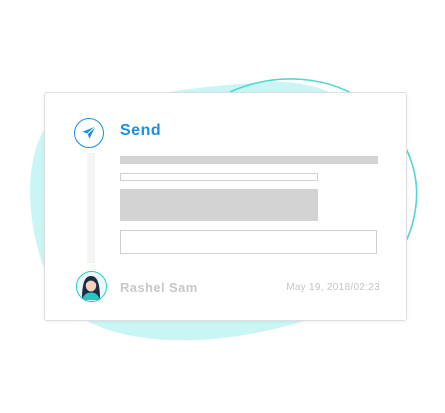  What do you see at coordinates (219, 205) in the screenshot?
I see `placeholder-block` at bounding box center [219, 205].